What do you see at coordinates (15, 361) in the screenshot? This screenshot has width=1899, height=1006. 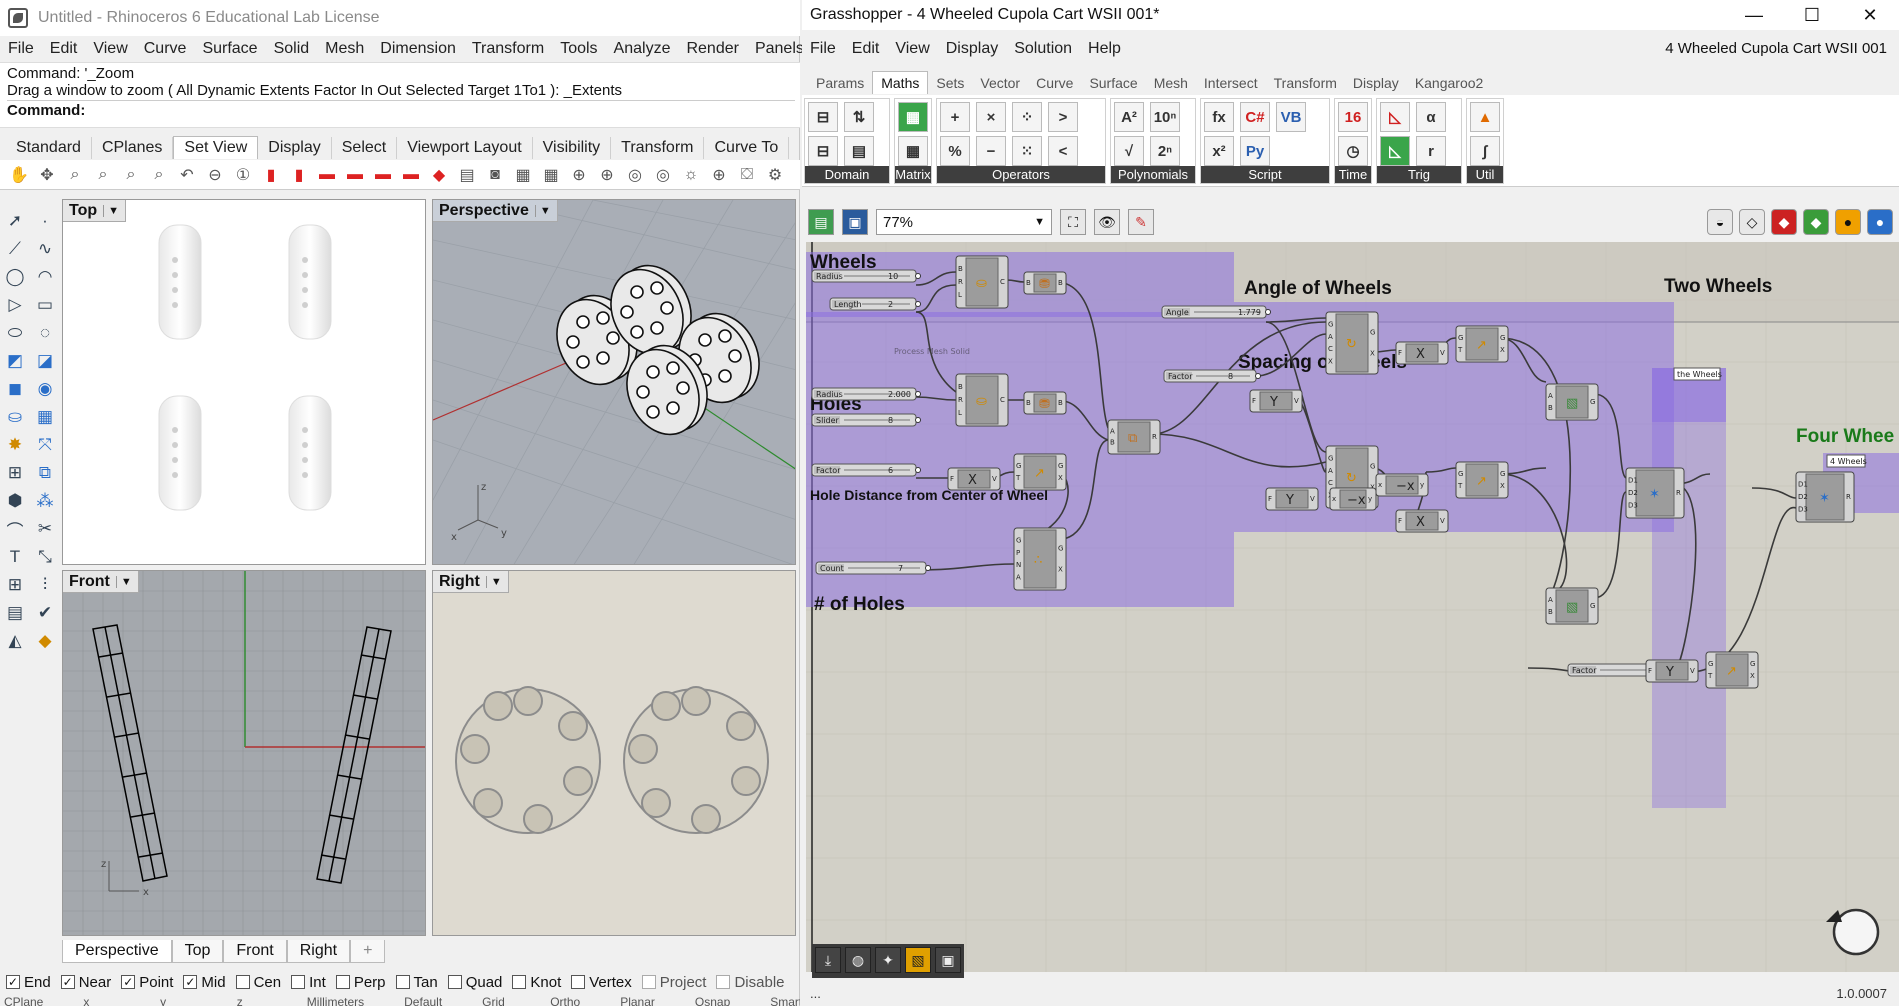 I see `surface-icon: ◩` at bounding box center [15, 361].